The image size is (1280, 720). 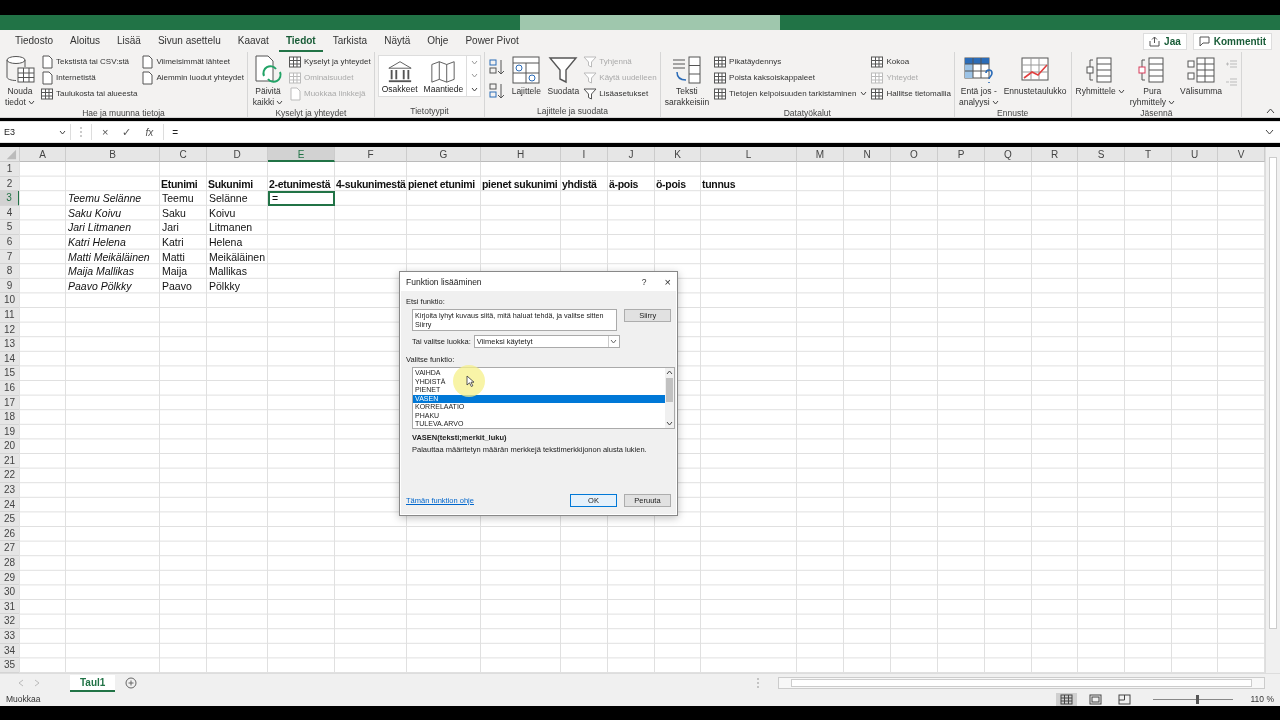 What do you see at coordinates (749, 184) in the screenshot?
I see `table-cell: tunnus` at bounding box center [749, 184].